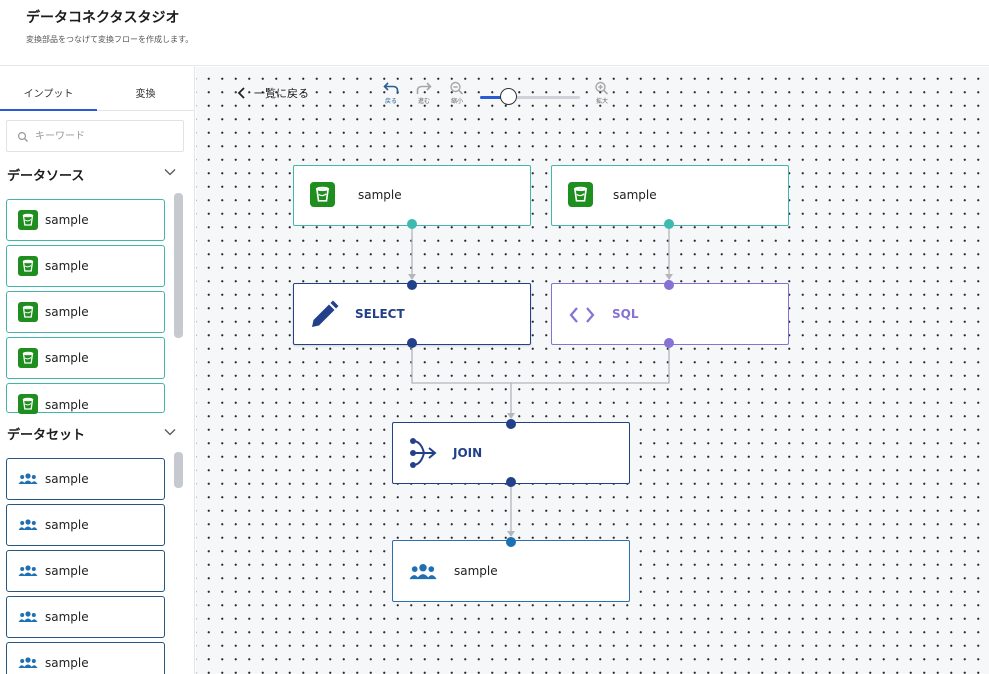 The width and height of the screenshot is (989, 674). Describe the element at coordinates (424, 97) in the screenshot. I see `redo-button: 進む` at that location.